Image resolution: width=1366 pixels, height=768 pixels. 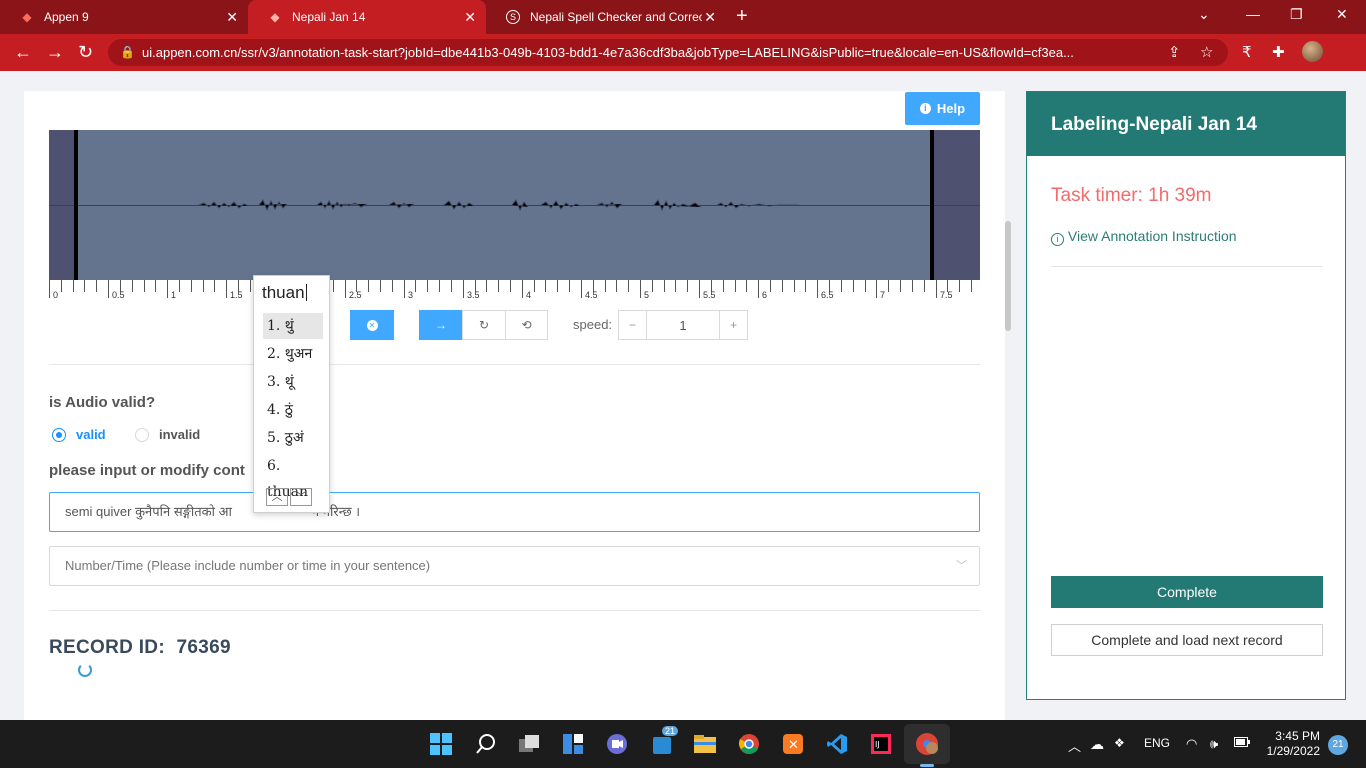 I want to click on audio-waveform, so click(x=514, y=205).